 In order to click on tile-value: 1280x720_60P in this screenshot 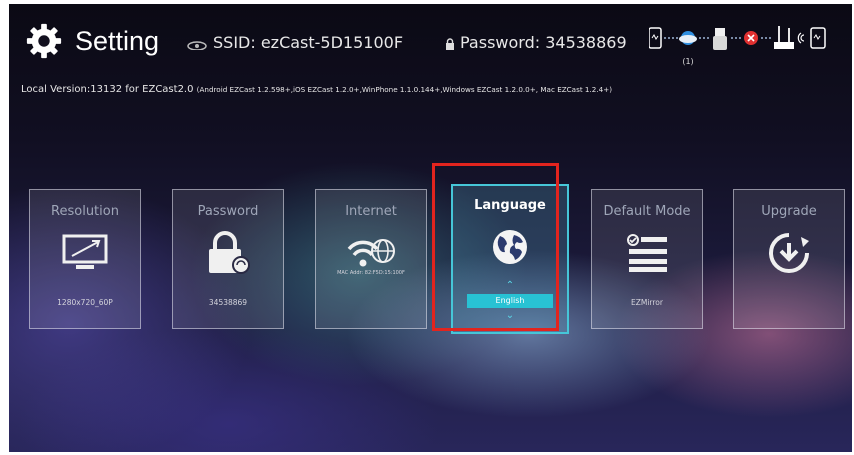, I will do `click(85, 302)`.